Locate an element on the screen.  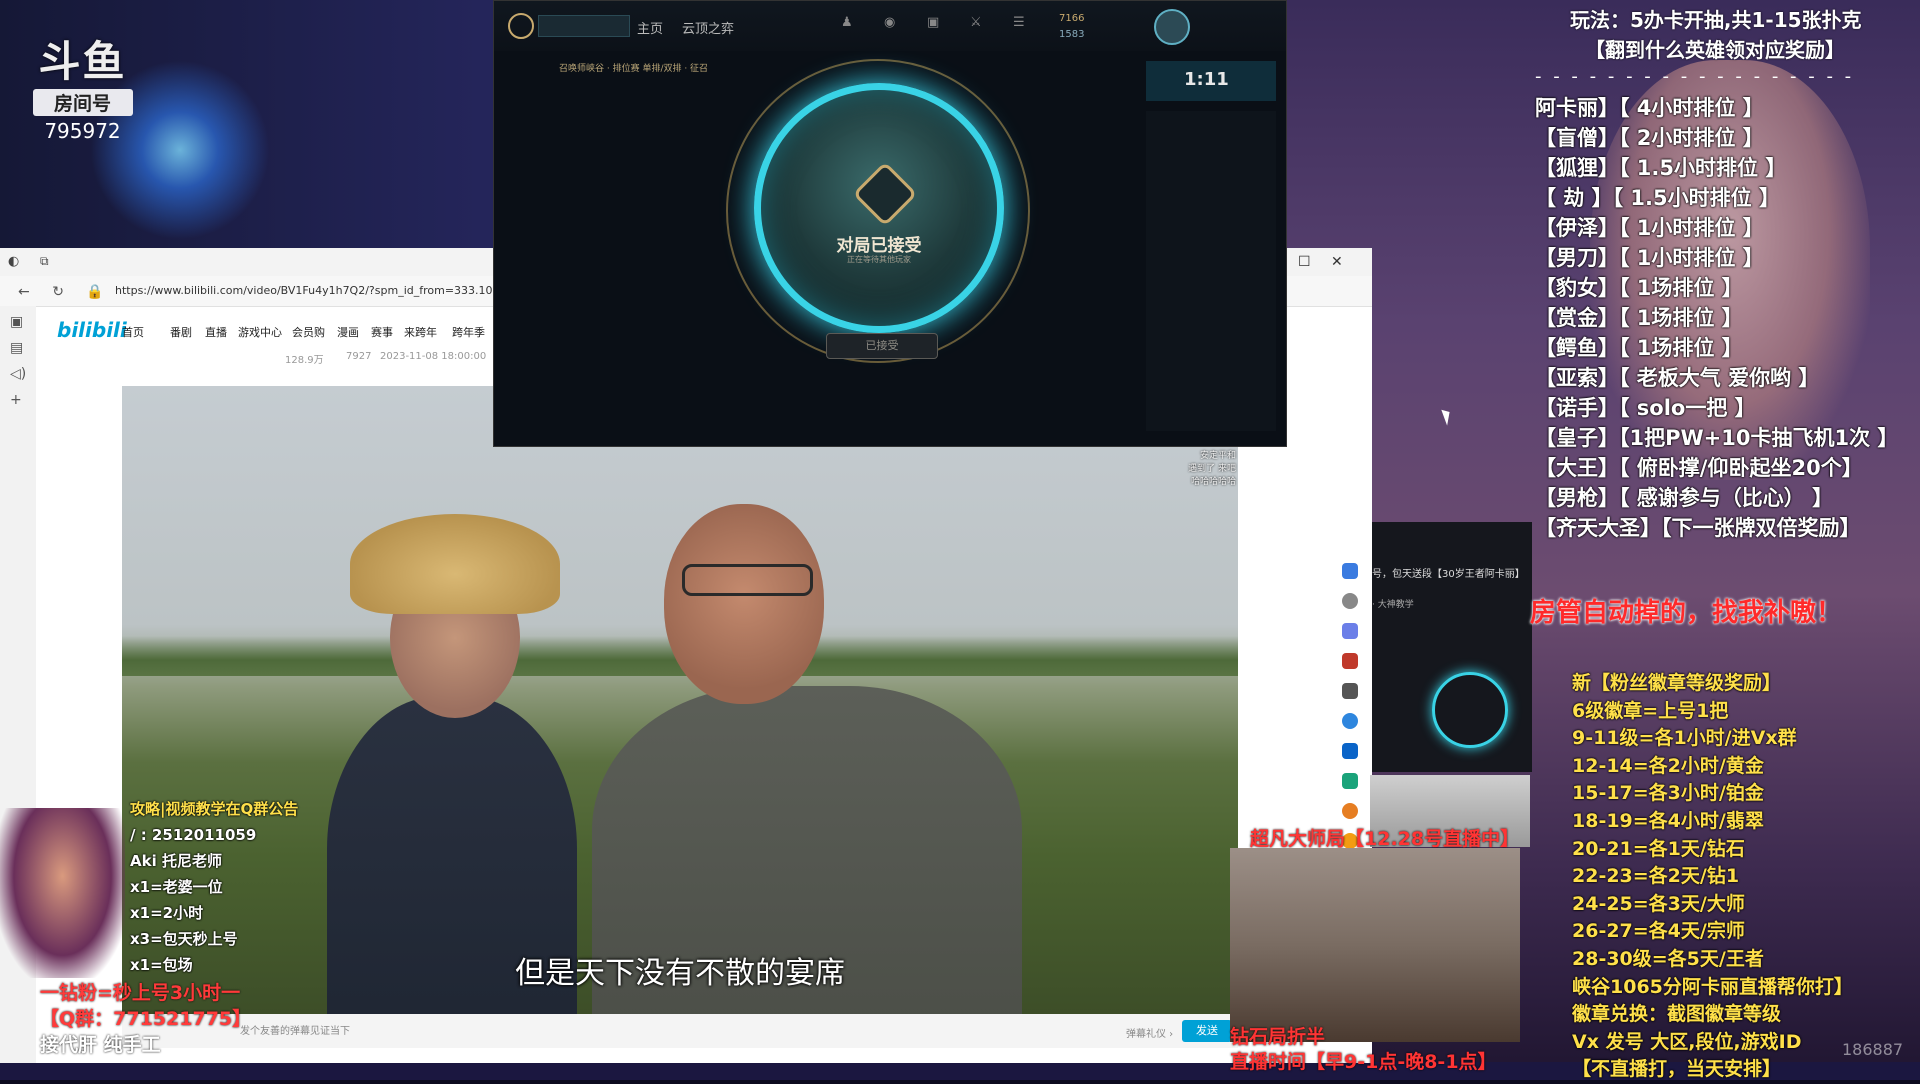
announcement-line: / : 2512011059 is located at coordinates (193, 835).